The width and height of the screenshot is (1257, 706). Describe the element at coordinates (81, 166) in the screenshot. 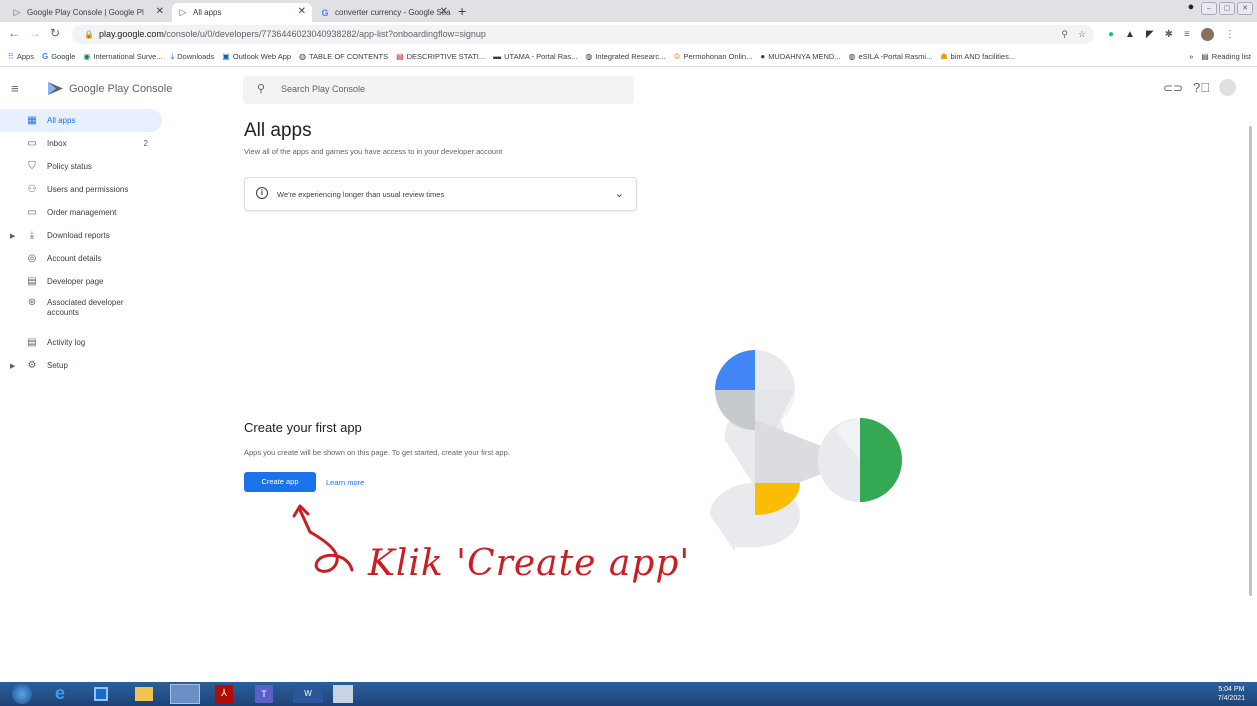

I see `sidebar-item-policy-status: ⛉ Policy status` at that location.